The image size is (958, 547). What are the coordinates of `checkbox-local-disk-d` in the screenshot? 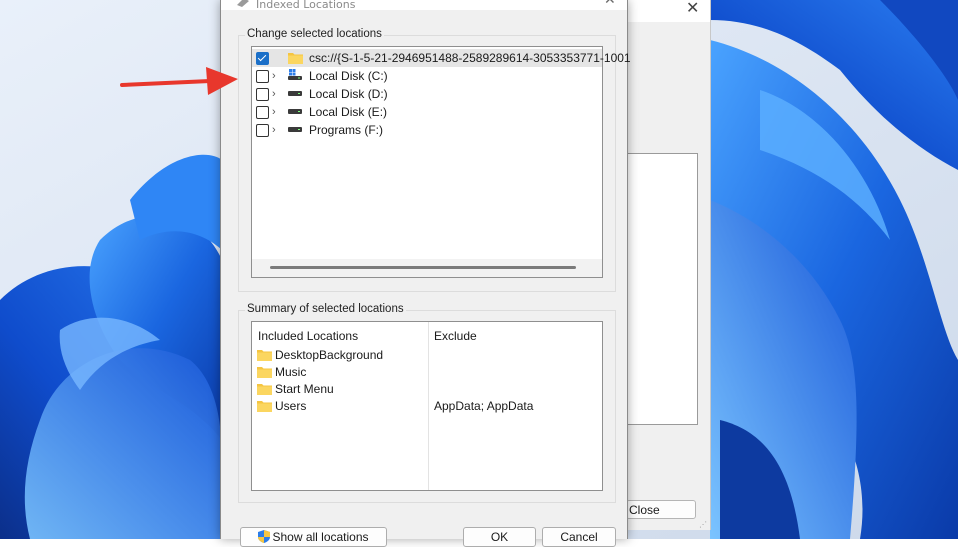 It's located at (262, 94).